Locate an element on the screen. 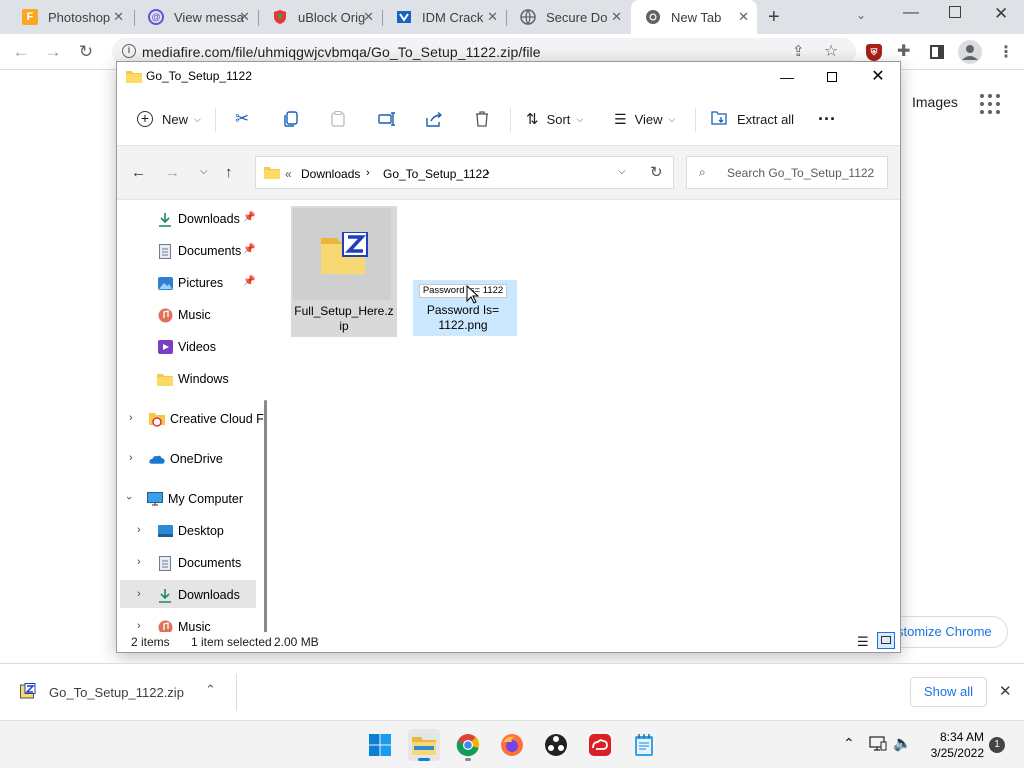  explorer-minimize-icon: — is located at coordinates (787, 77).